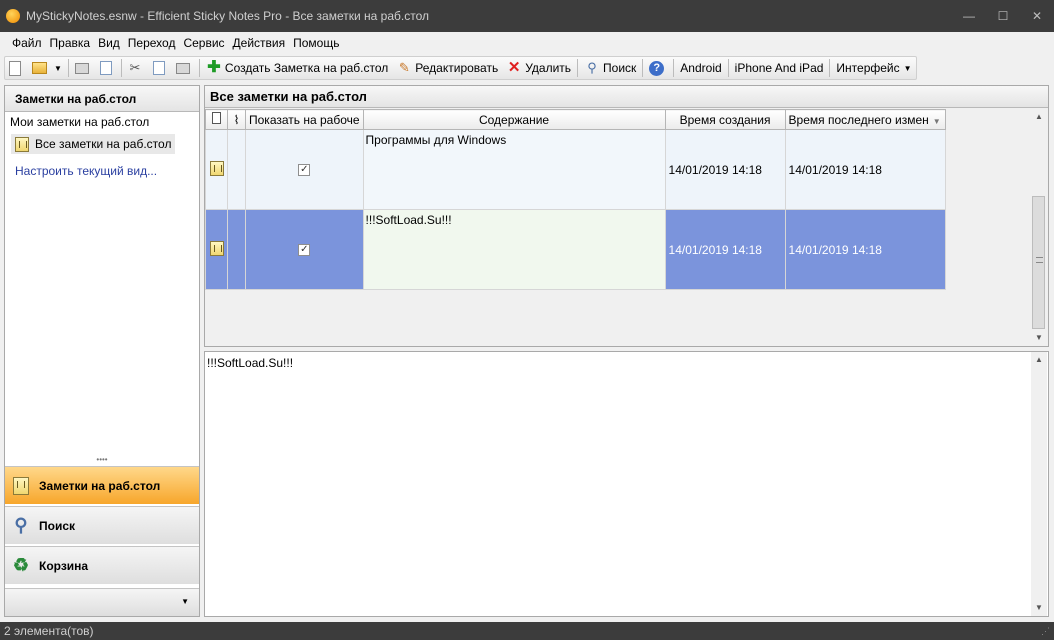 The width and height of the screenshot is (1054, 640). I want to click on column-header-type, so click(216, 119).